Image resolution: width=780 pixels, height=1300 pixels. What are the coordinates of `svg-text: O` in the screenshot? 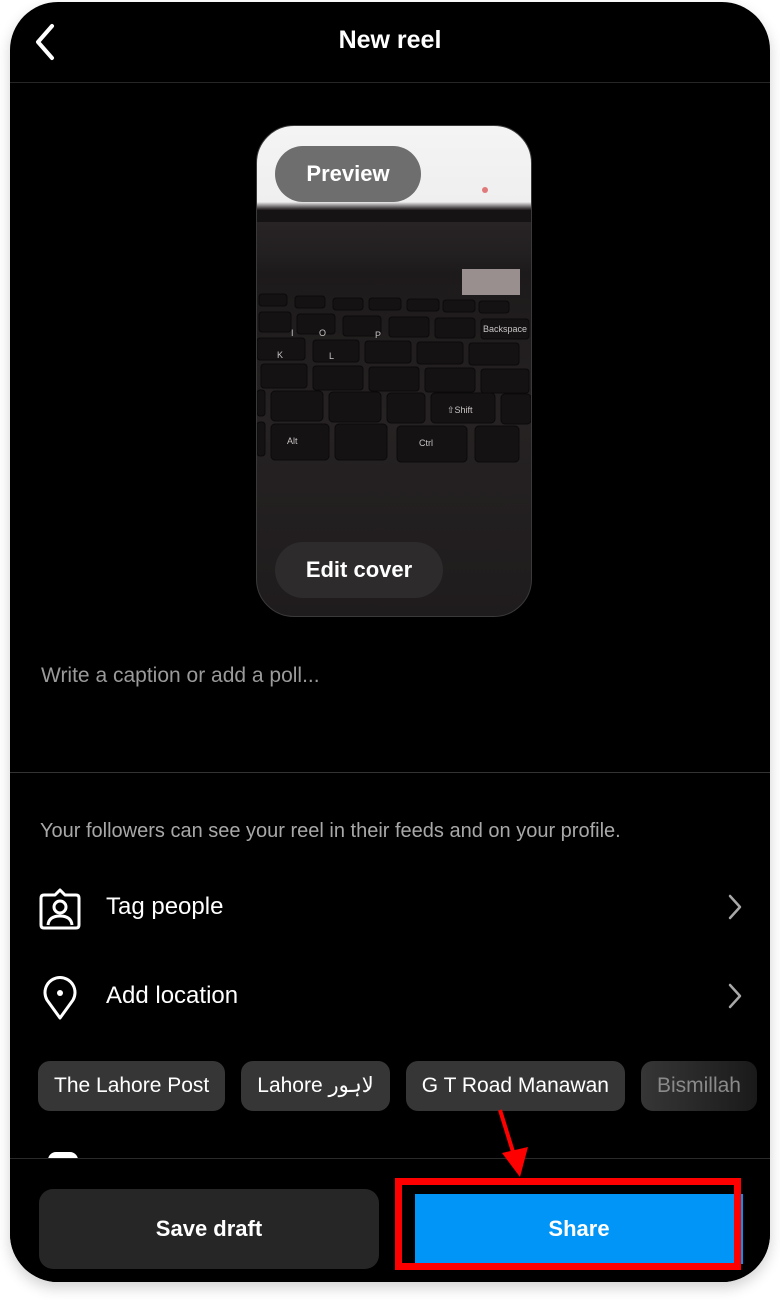 It's located at (322, 333).